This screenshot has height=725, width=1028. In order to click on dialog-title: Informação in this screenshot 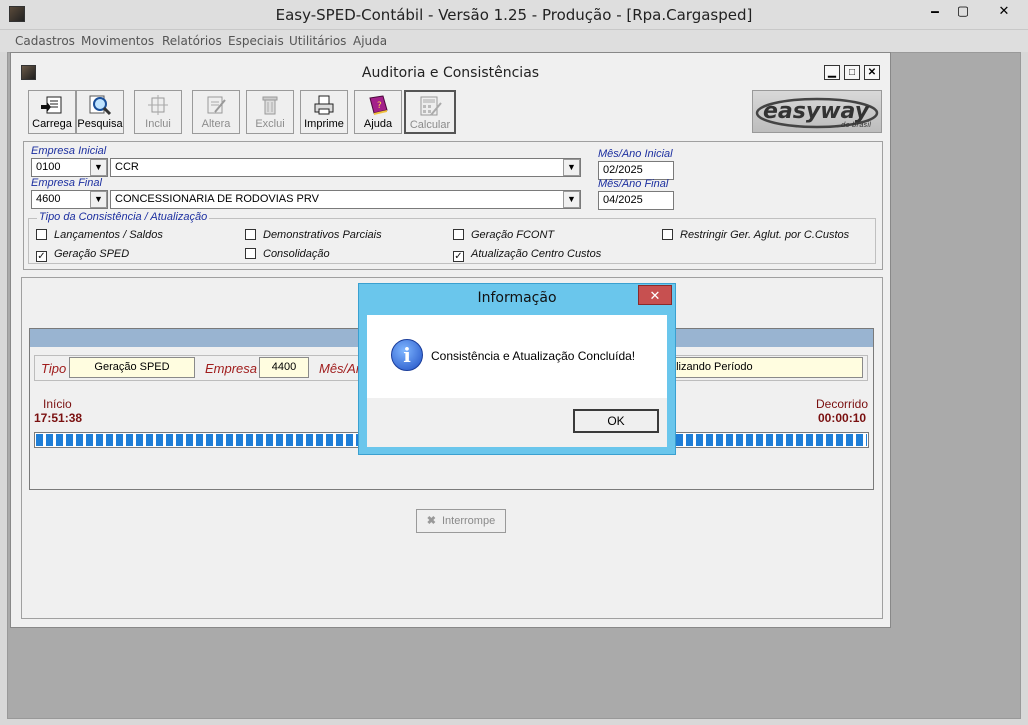, I will do `click(517, 298)`.